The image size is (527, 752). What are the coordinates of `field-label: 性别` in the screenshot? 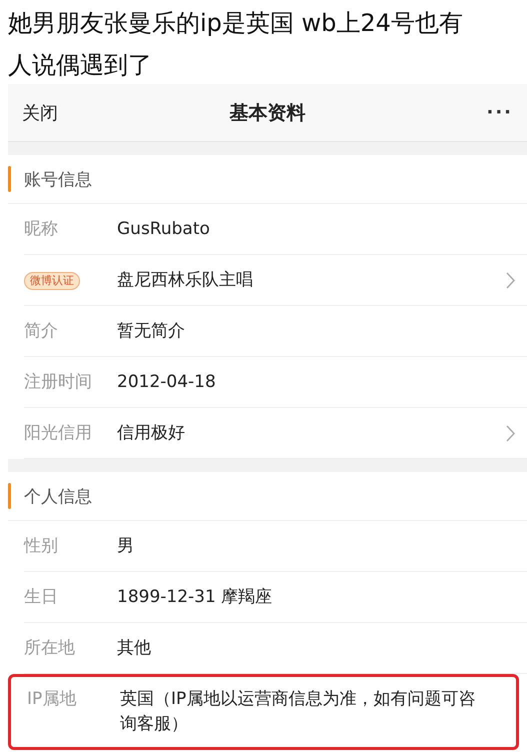 It's located at (41, 546).